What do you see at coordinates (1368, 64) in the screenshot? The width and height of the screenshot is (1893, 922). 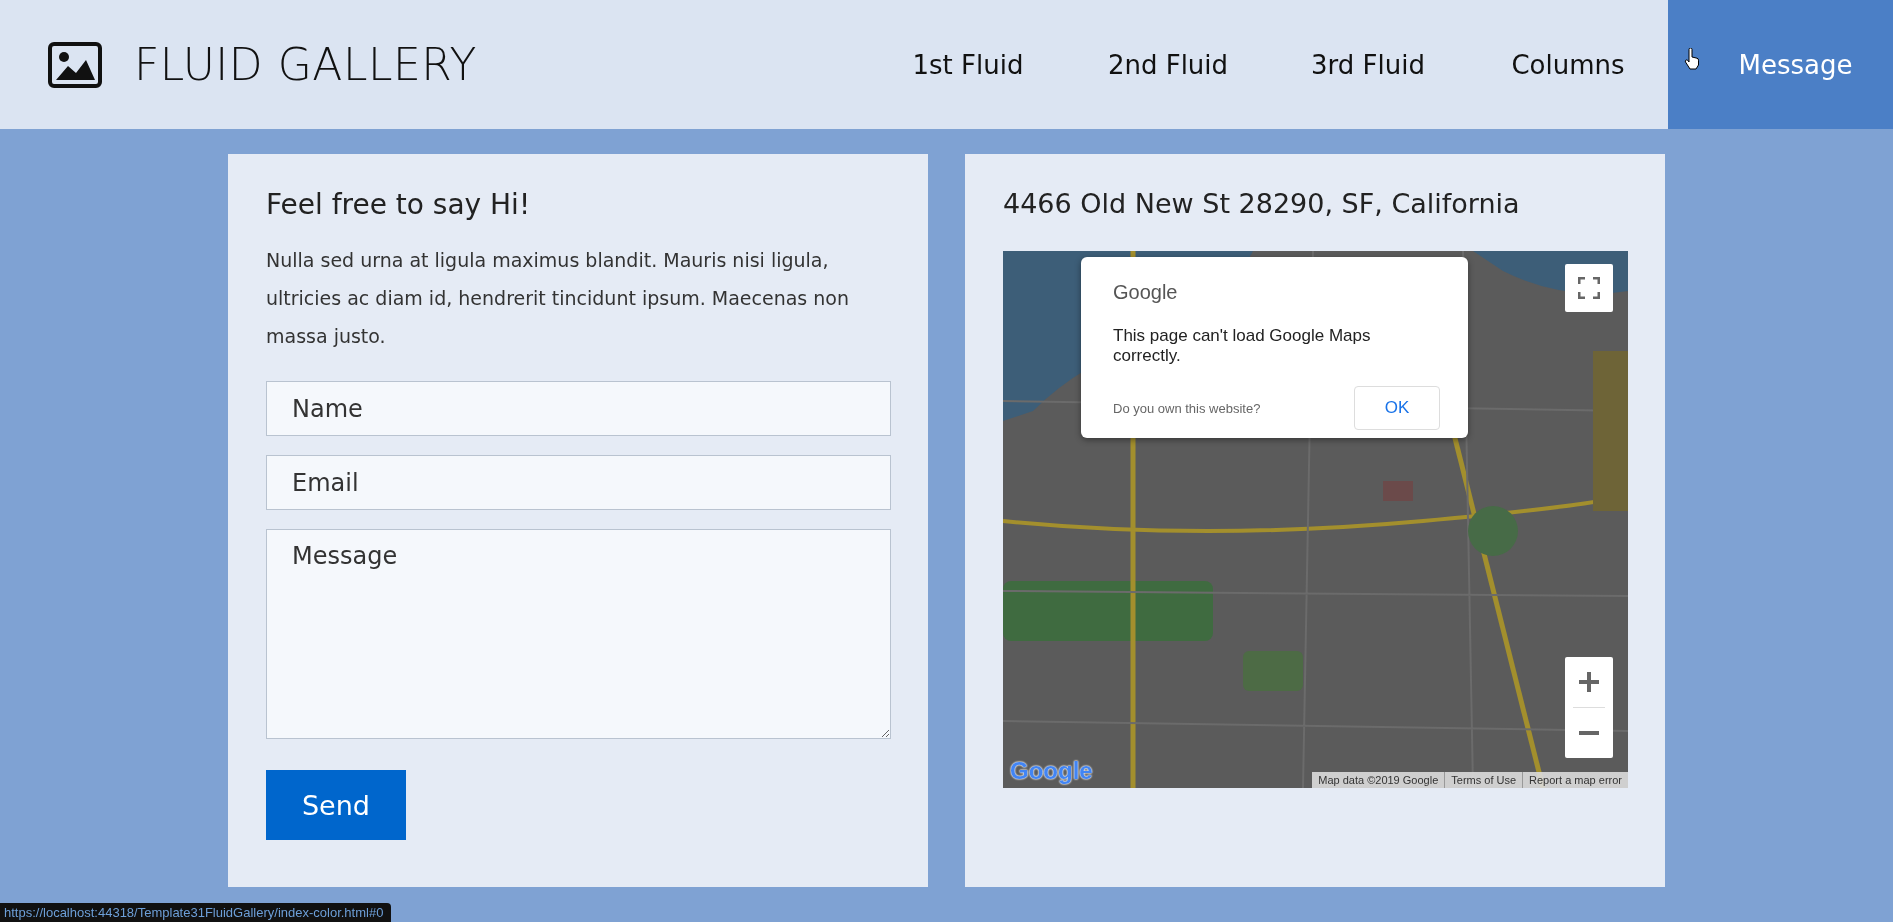 I see `nav-link: 3rd Fluid` at bounding box center [1368, 64].